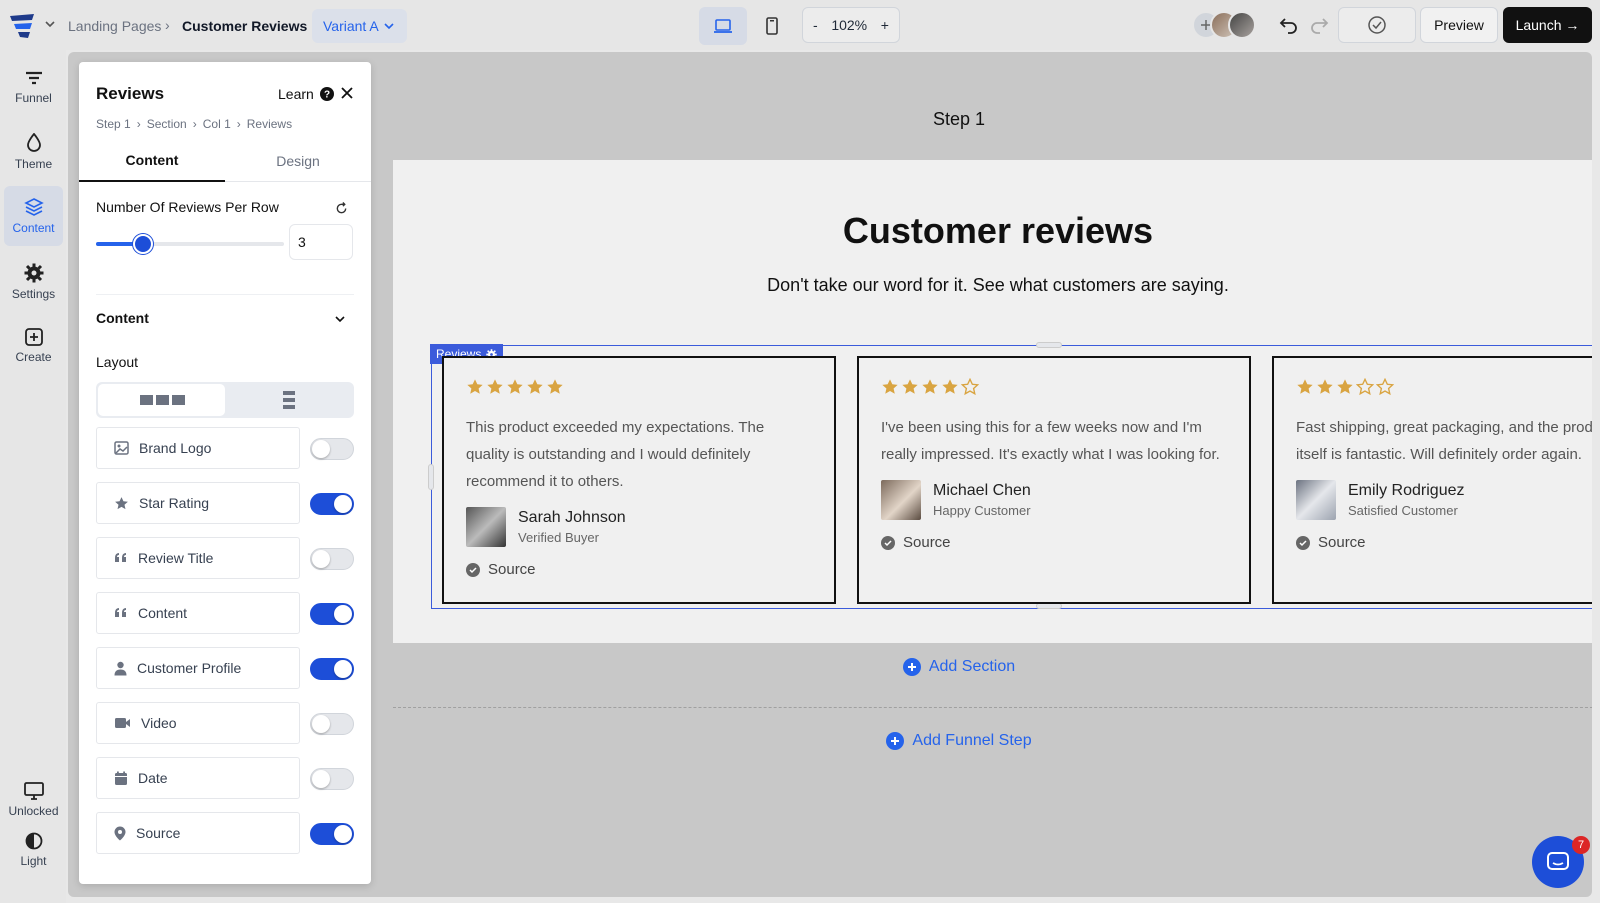 The width and height of the screenshot is (1600, 903). Describe the element at coordinates (198, 503) in the screenshot. I see `option-field: Star Rating` at that location.